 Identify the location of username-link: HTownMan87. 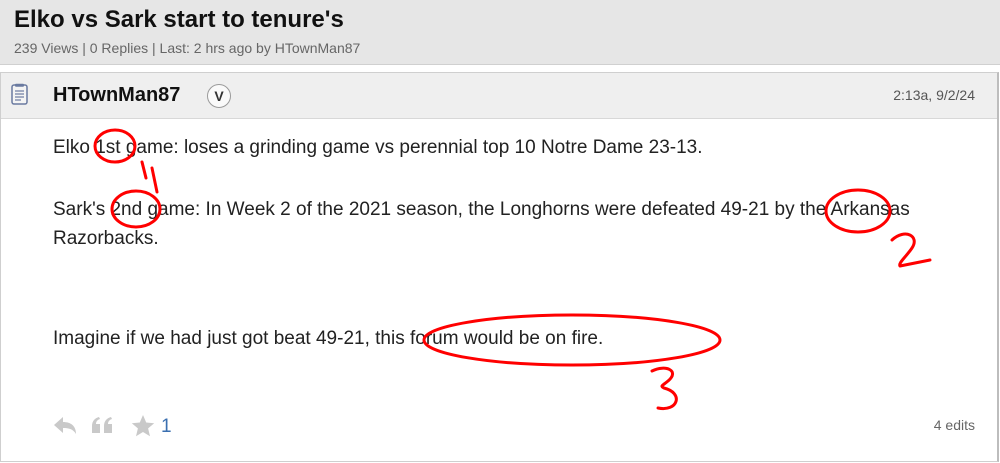
(116, 95).